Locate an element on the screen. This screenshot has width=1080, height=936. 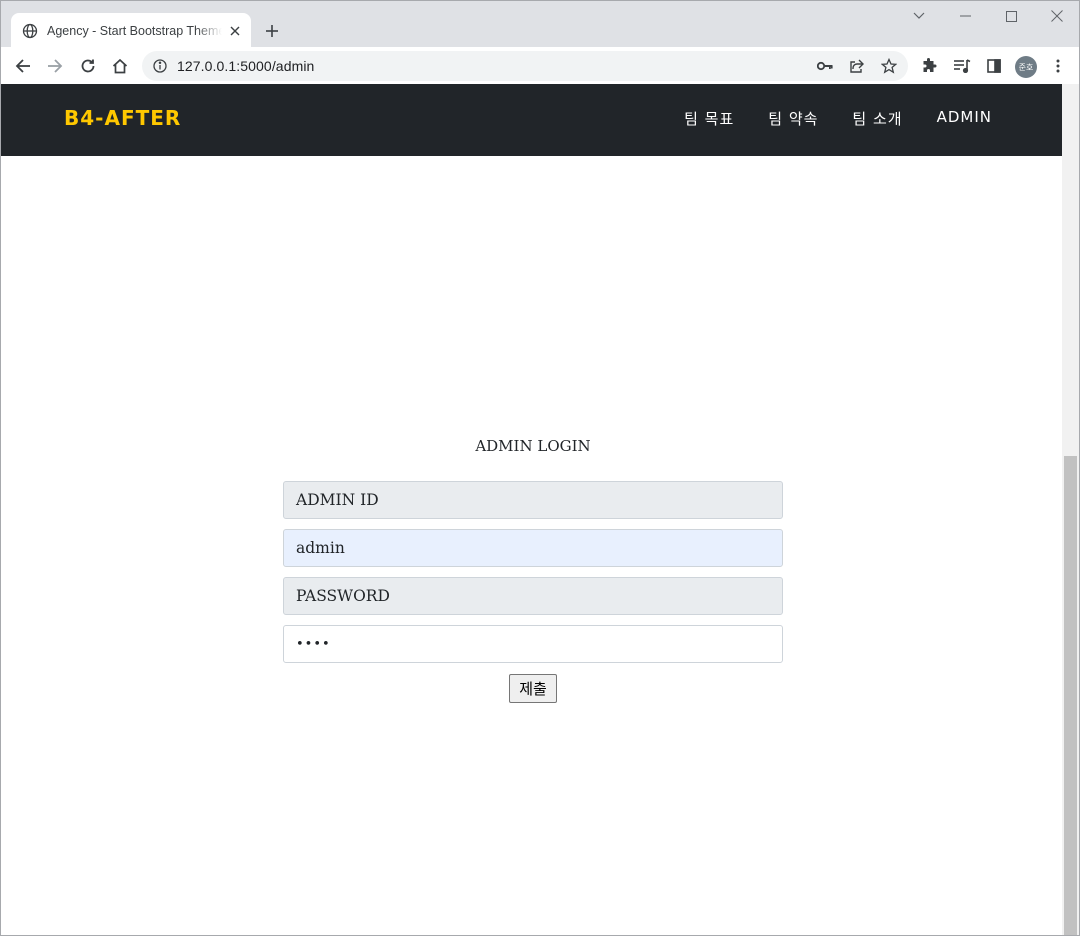
extensions-puzzle-icon is located at coordinates (929, 66).